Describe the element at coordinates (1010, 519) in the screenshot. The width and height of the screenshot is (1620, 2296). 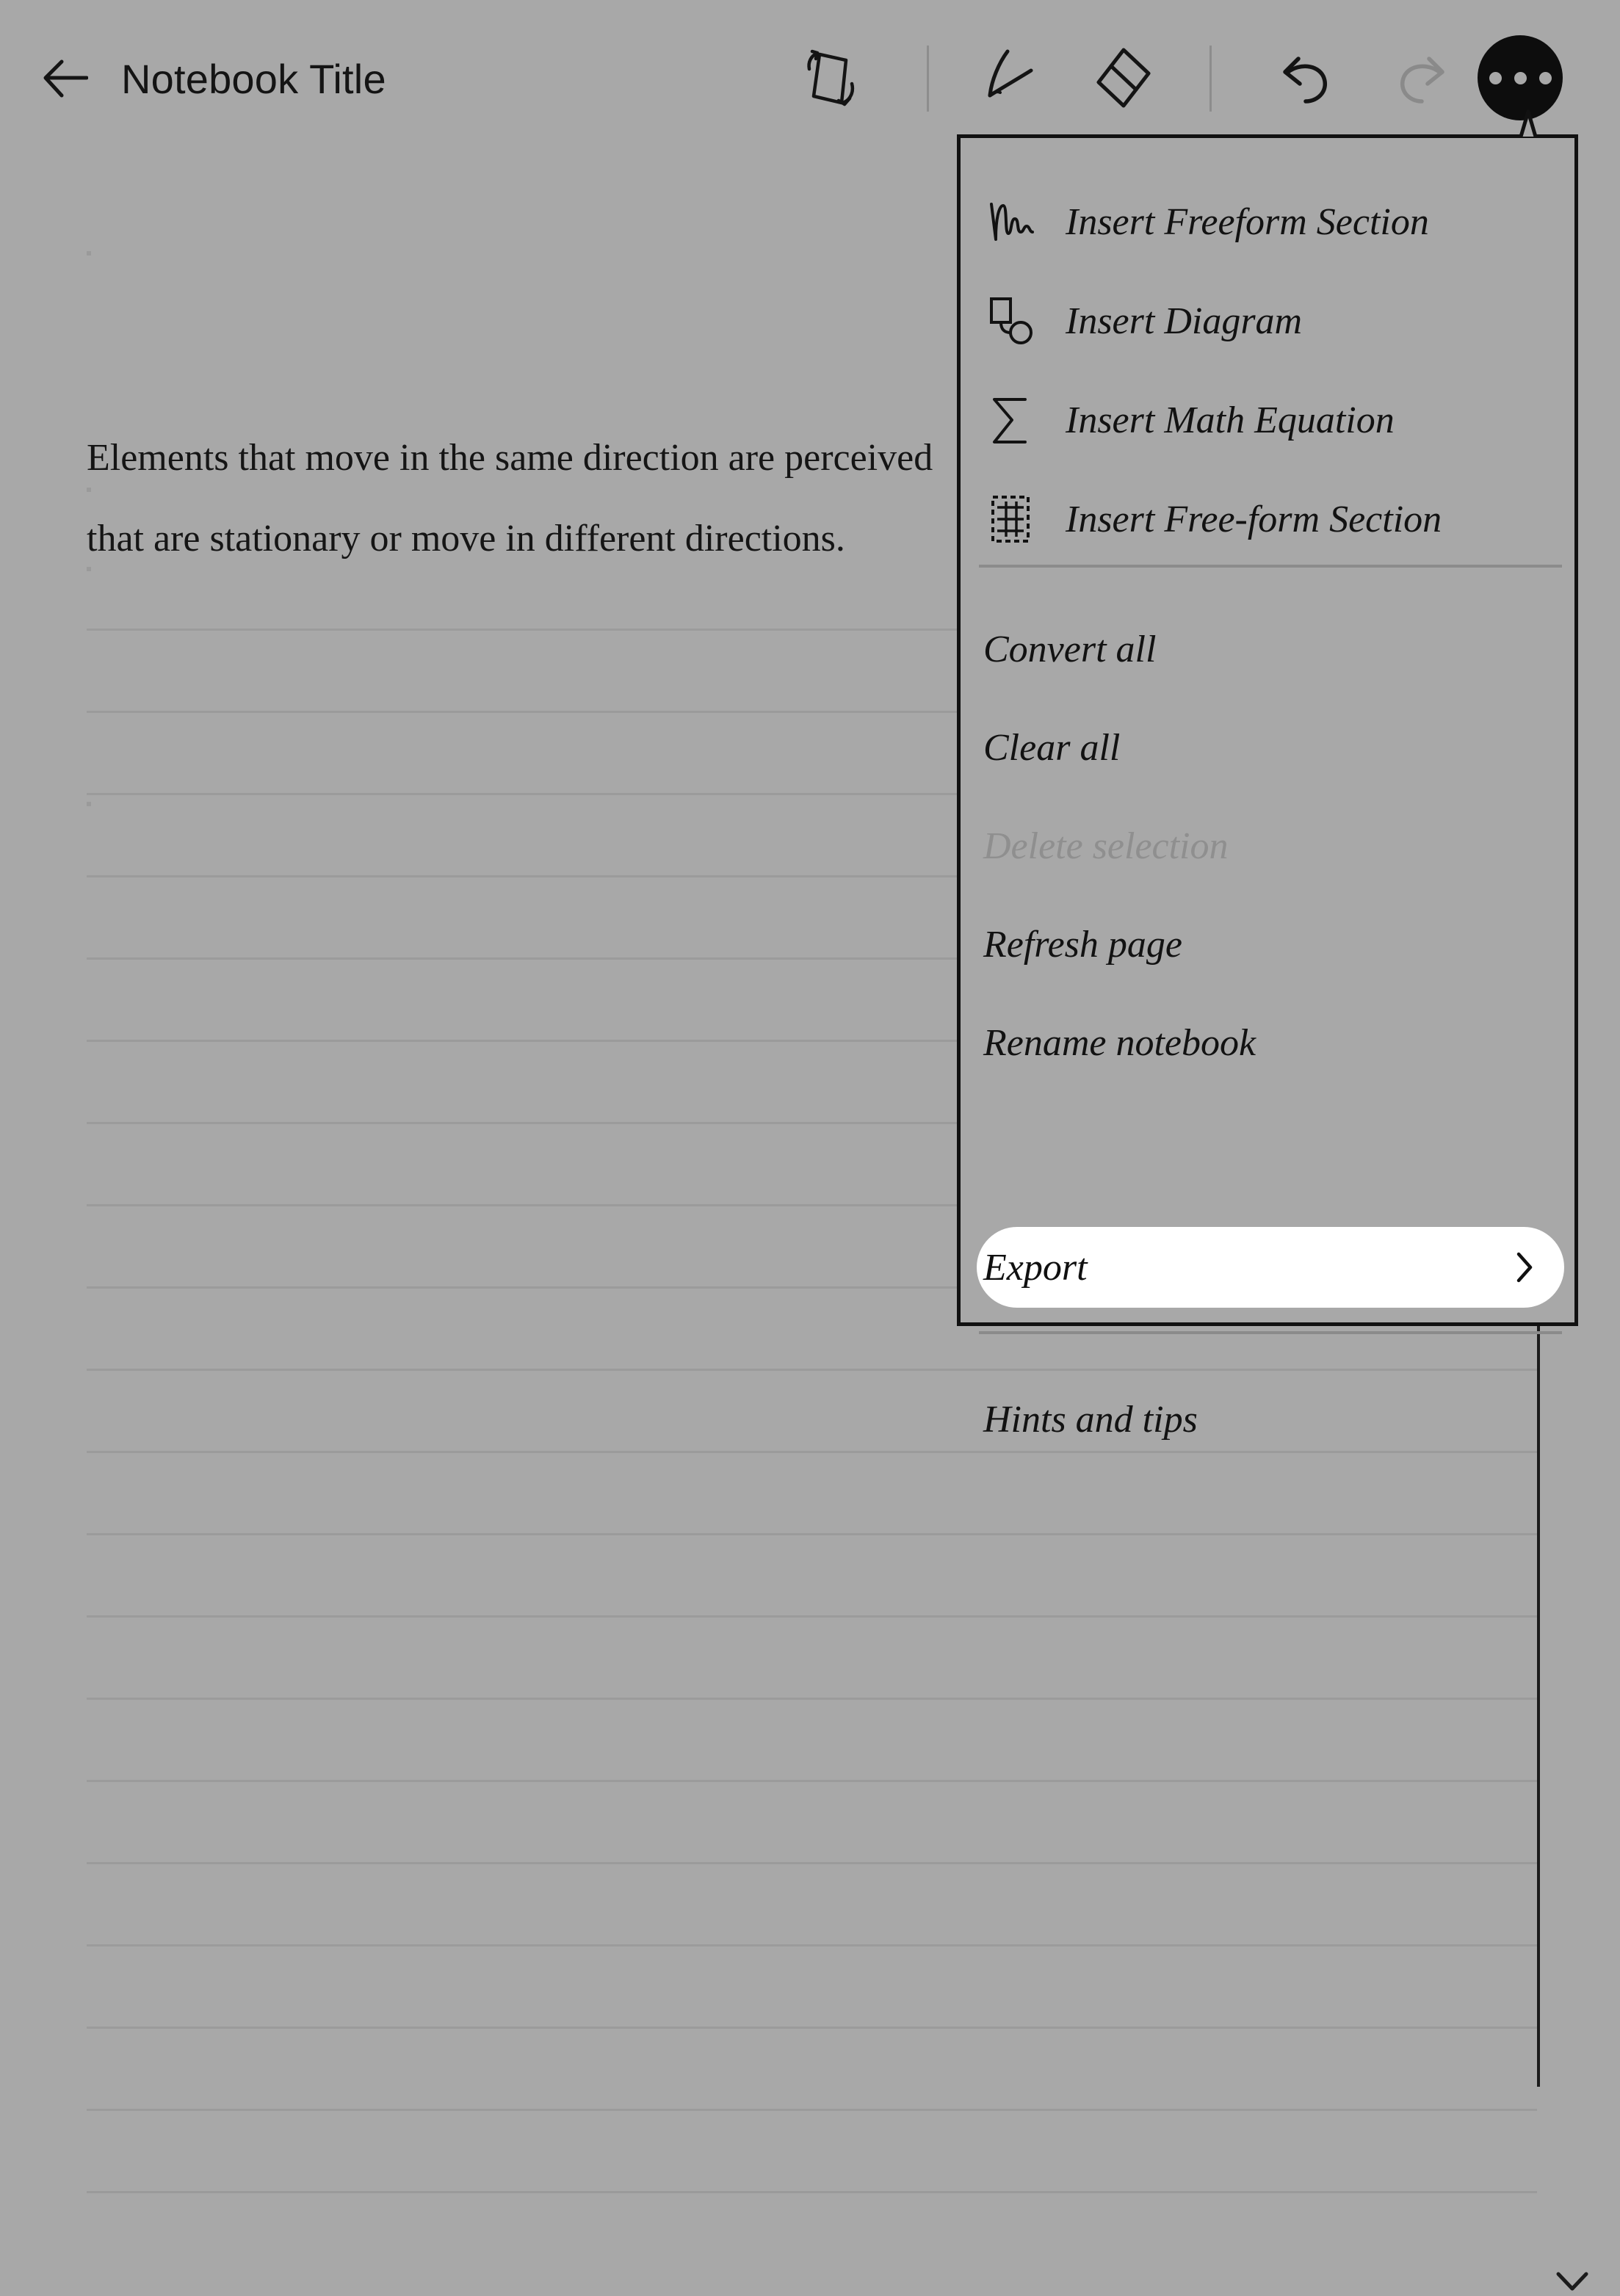
I see `table-grid-icon` at that location.